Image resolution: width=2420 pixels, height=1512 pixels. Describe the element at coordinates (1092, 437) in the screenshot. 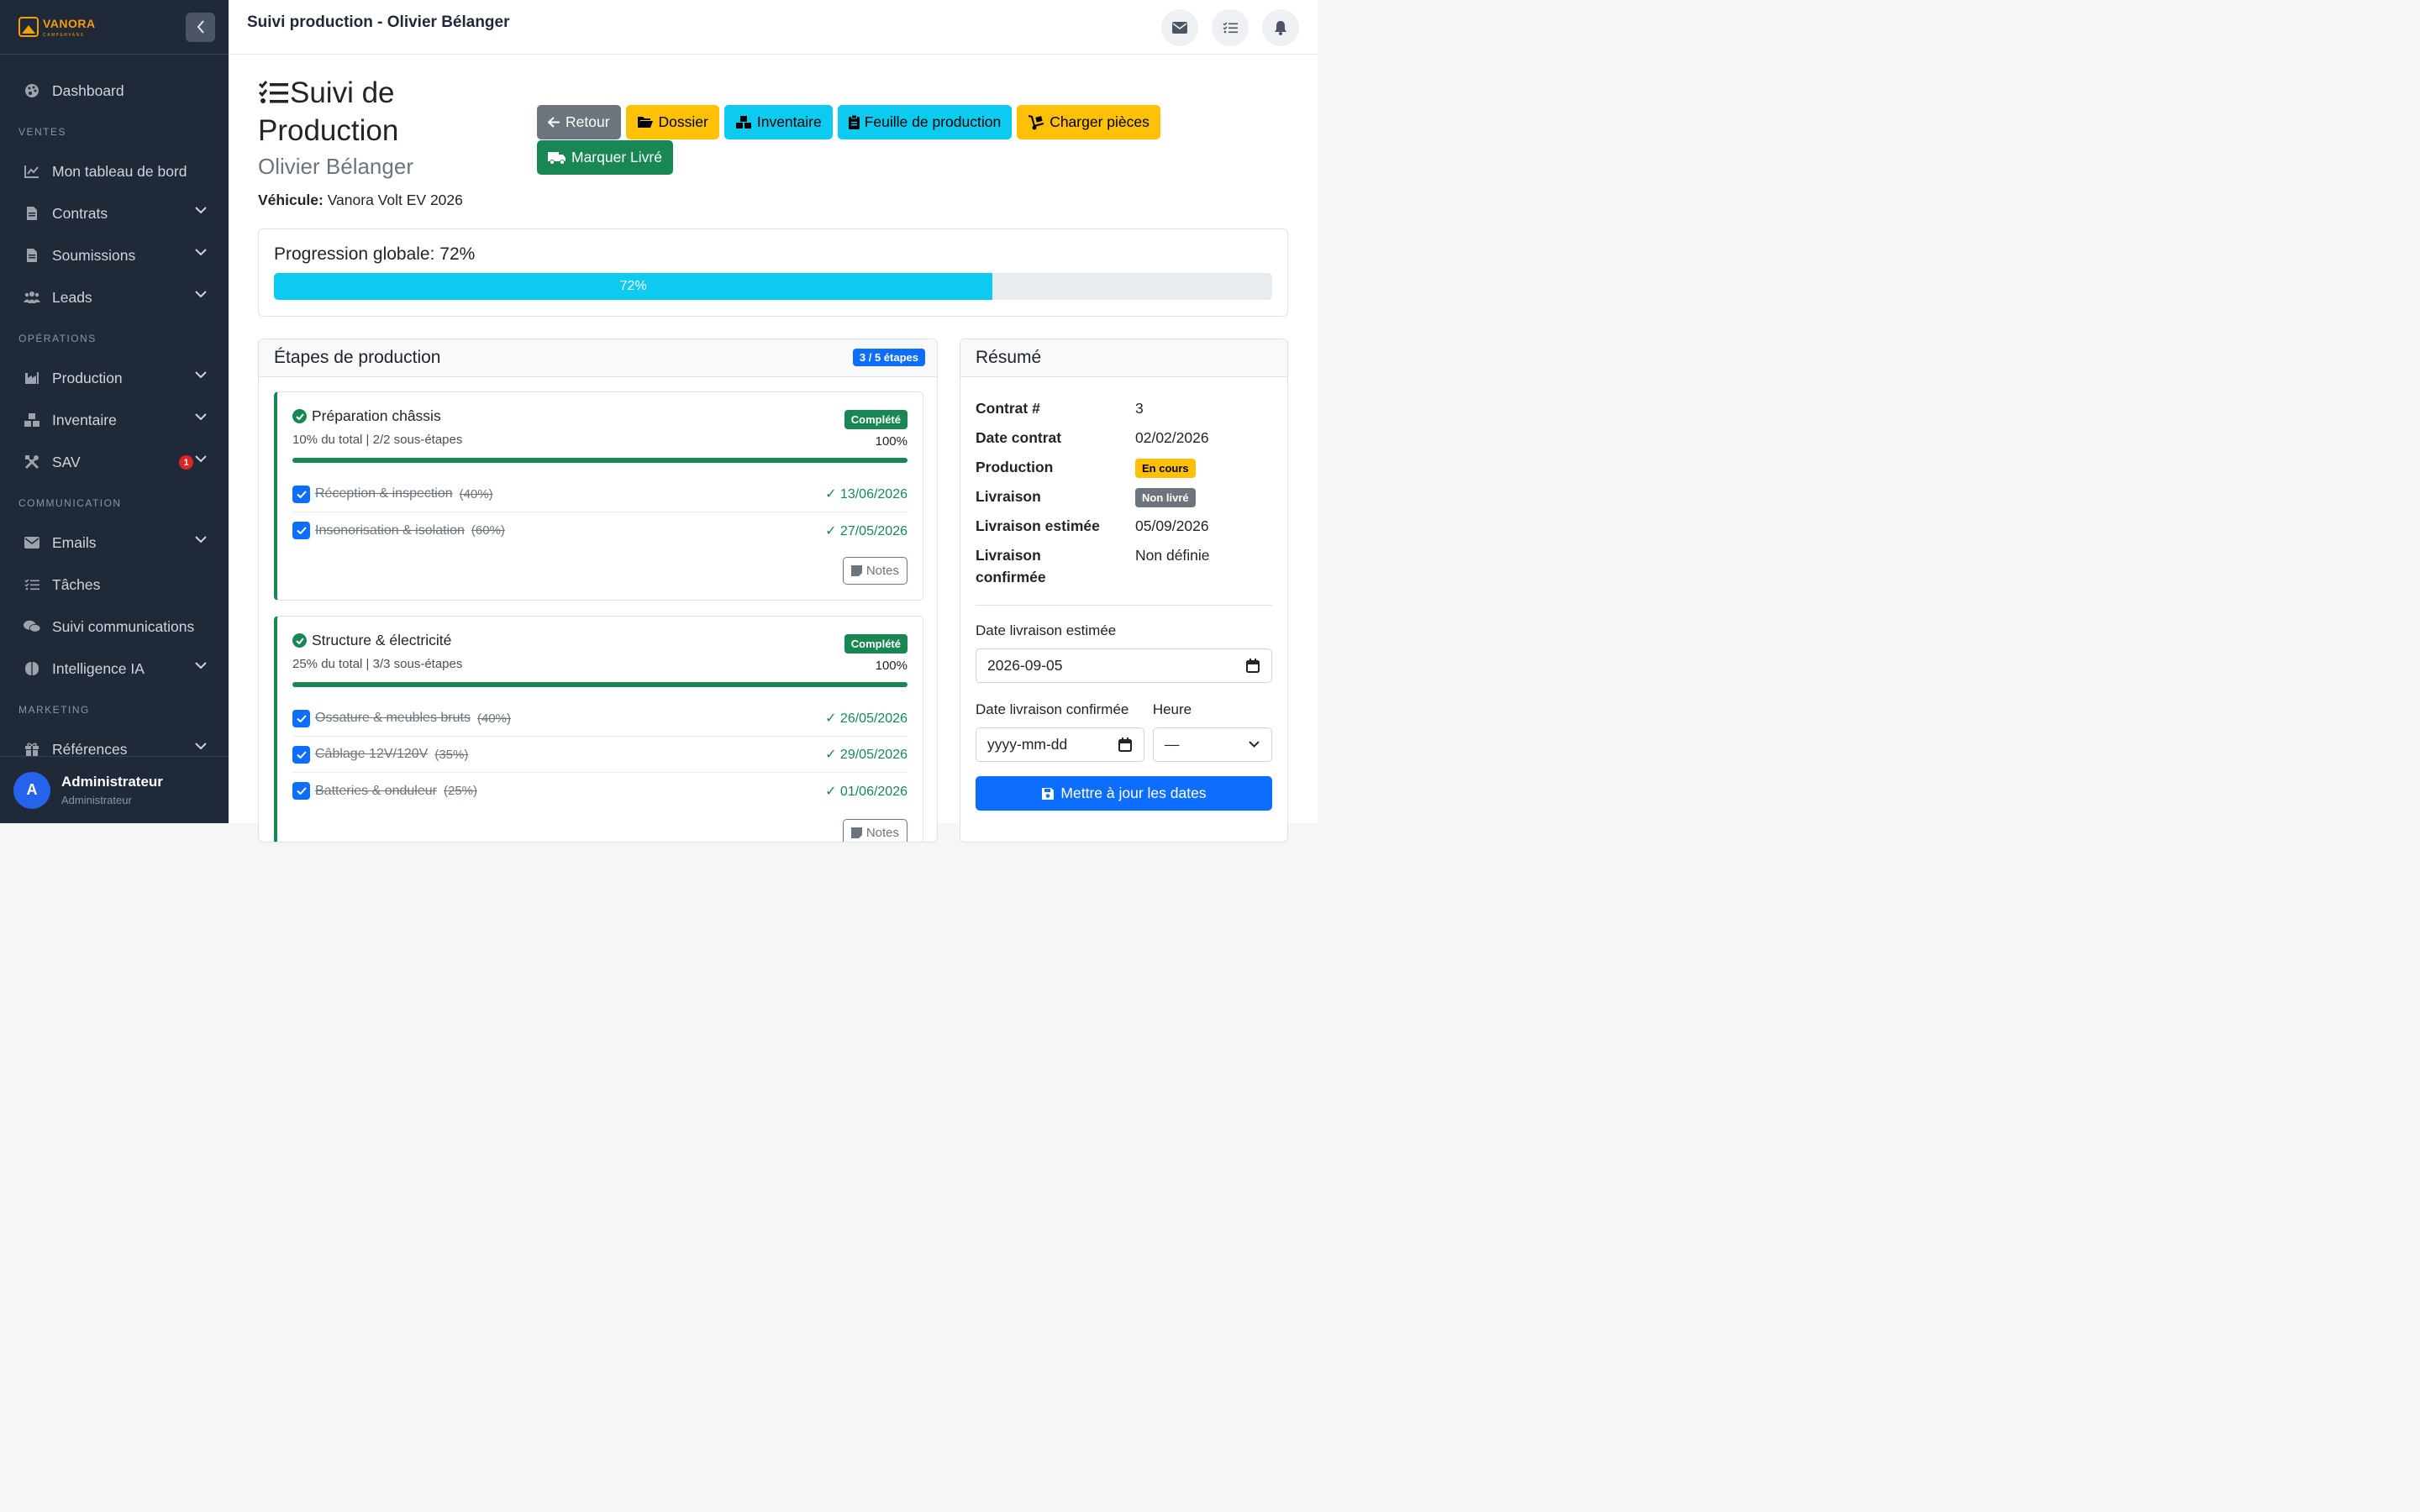

I see `summary-row-contract-date: Date contrat 02/02/2026` at that location.